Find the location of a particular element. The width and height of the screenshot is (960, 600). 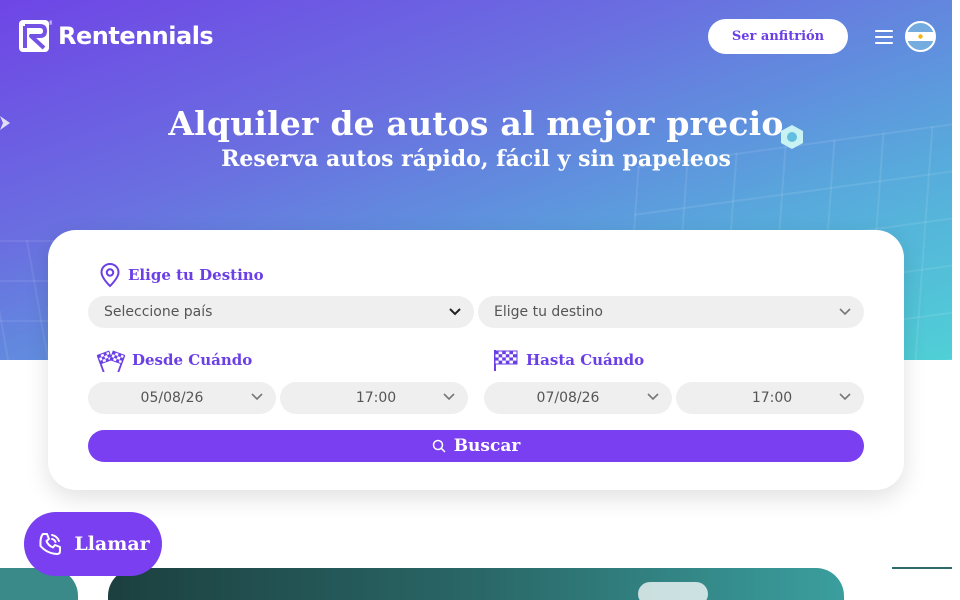

from-label-text: Desde Cuándo is located at coordinates (192, 360).